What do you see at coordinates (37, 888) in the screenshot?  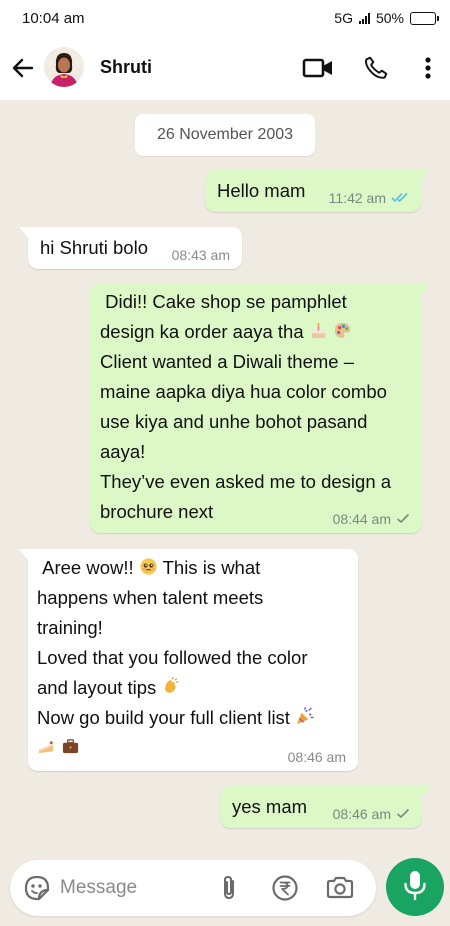 I see `sticker-icon` at bounding box center [37, 888].